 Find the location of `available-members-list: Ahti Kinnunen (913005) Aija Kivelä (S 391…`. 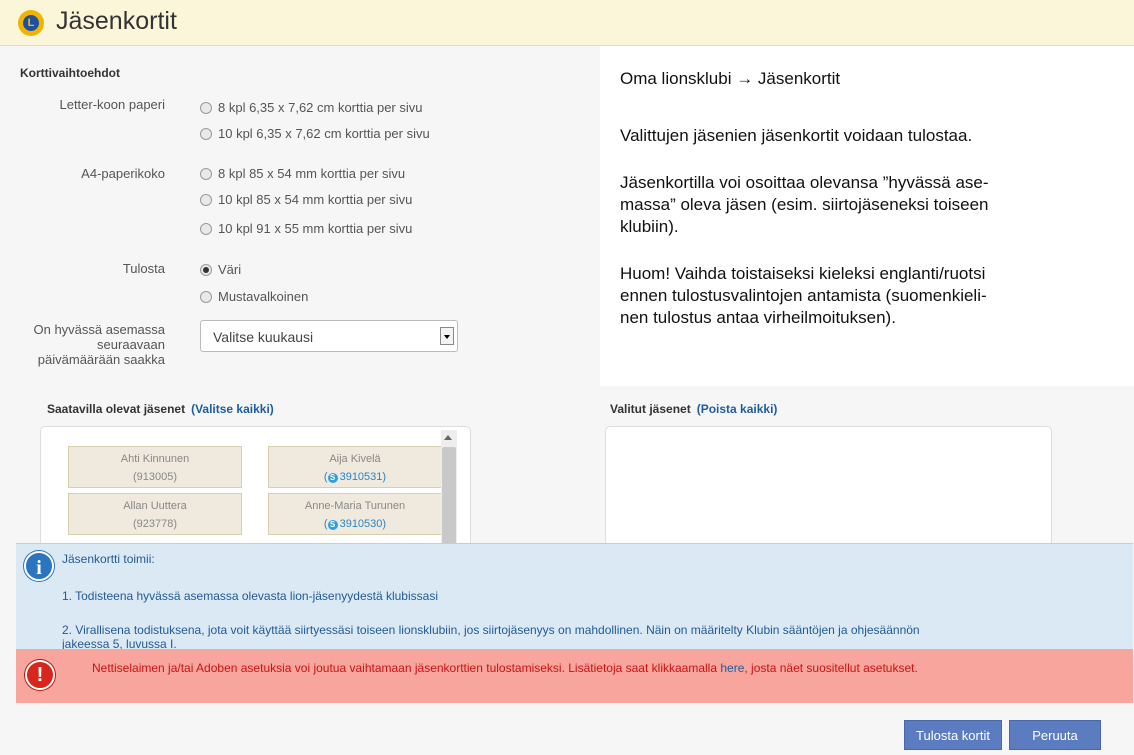

available-members-list: Ahti Kinnunen (913005) Aija Kivelä (S 391… is located at coordinates (255, 486).